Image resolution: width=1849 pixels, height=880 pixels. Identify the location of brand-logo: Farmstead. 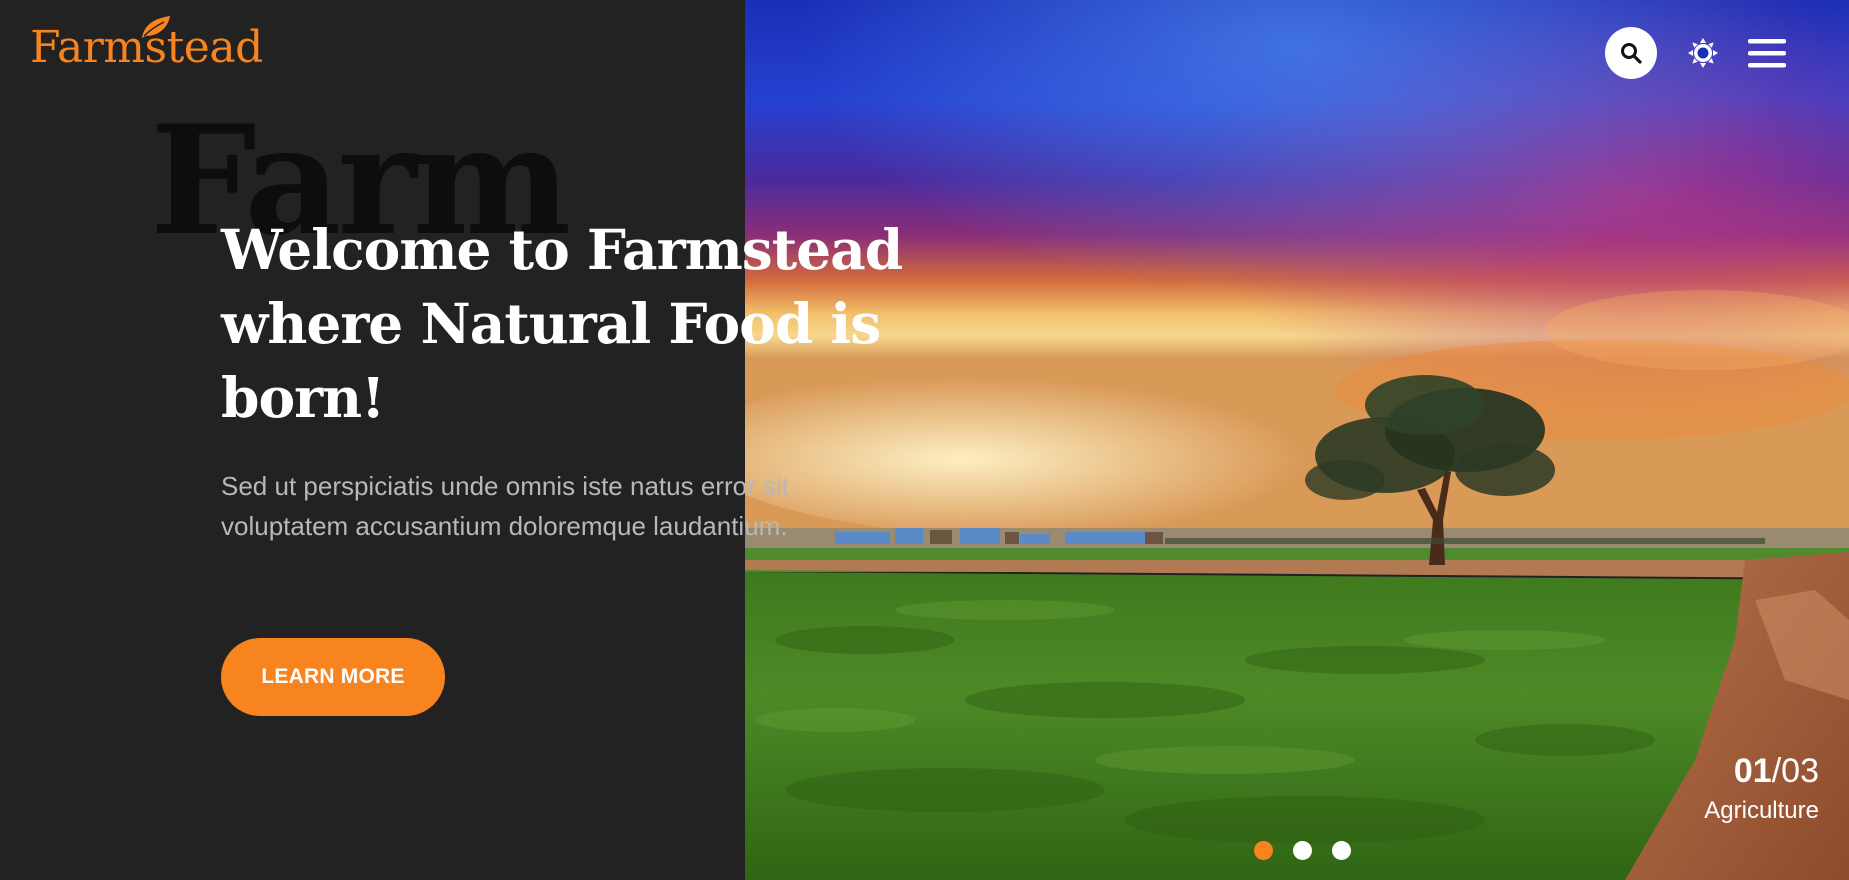
(146, 46).